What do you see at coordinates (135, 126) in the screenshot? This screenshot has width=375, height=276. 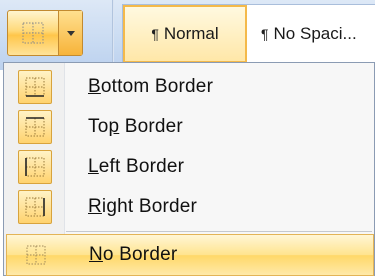 I see `menu-item-label: Top Border` at bounding box center [135, 126].